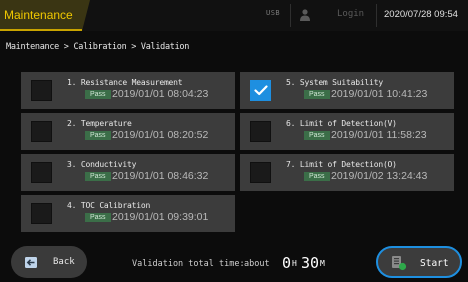 This screenshot has width=468, height=282. What do you see at coordinates (434, 263) in the screenshot?
I see `start-label: Start` at bounding box center [434, 263].